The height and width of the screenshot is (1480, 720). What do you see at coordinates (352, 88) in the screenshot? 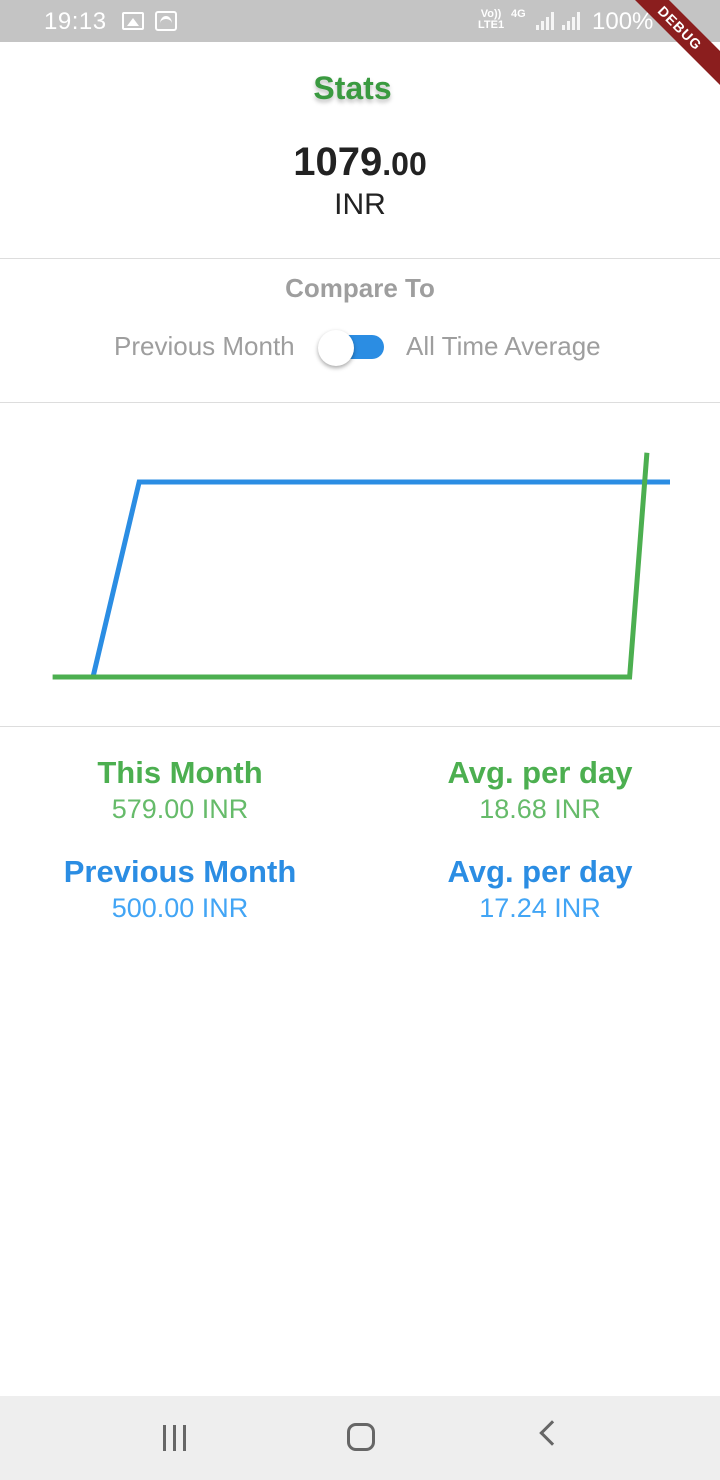
I see `page-title: Stats` at bounding box center [352, 88].